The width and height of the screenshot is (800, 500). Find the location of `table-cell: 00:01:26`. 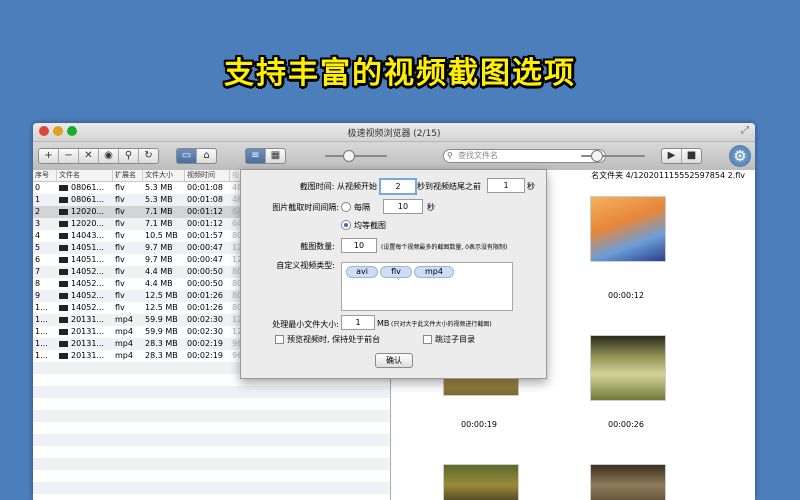

table-cell: 00:01:26 is located at coordinates (205, 295).